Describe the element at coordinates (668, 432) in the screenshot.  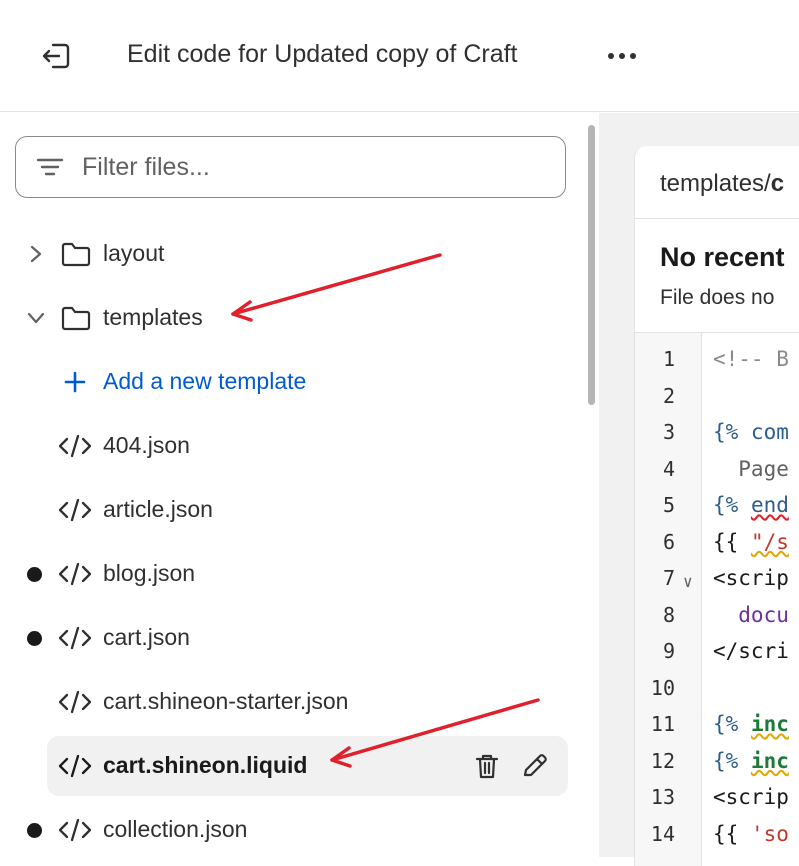
I see `line-number: 3` at that location.